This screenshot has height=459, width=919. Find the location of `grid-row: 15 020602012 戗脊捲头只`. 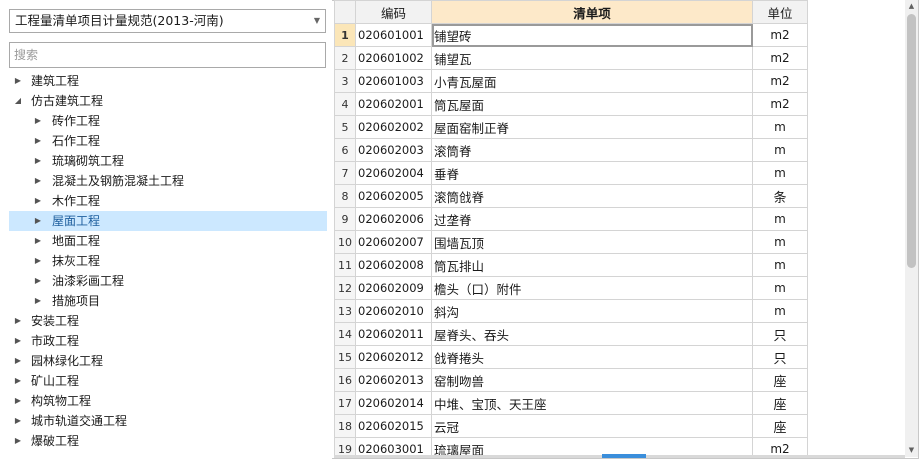

grid-row: 15 020602012 戗脊捲头只 is located at coordinates (571, 357).